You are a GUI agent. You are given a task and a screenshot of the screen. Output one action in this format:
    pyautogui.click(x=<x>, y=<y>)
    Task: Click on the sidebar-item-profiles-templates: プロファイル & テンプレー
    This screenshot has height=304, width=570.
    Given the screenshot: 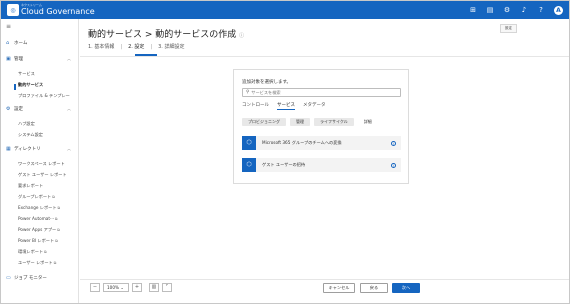 What is the action you would take?
    pyautogui.click(x=44, y=95)
    